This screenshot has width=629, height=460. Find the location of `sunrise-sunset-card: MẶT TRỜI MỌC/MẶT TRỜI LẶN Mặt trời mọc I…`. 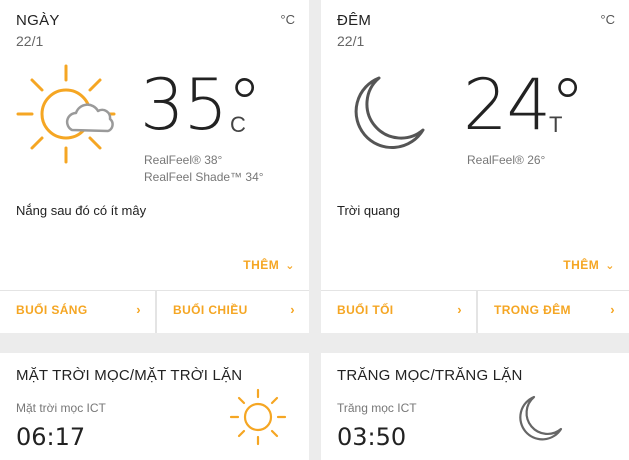

sunrise-sunset-card: MẶT TRỜI MỌC/MẶT TRỜI LẶN Mặt trời mọc I… is located at coordinates (154, 406).